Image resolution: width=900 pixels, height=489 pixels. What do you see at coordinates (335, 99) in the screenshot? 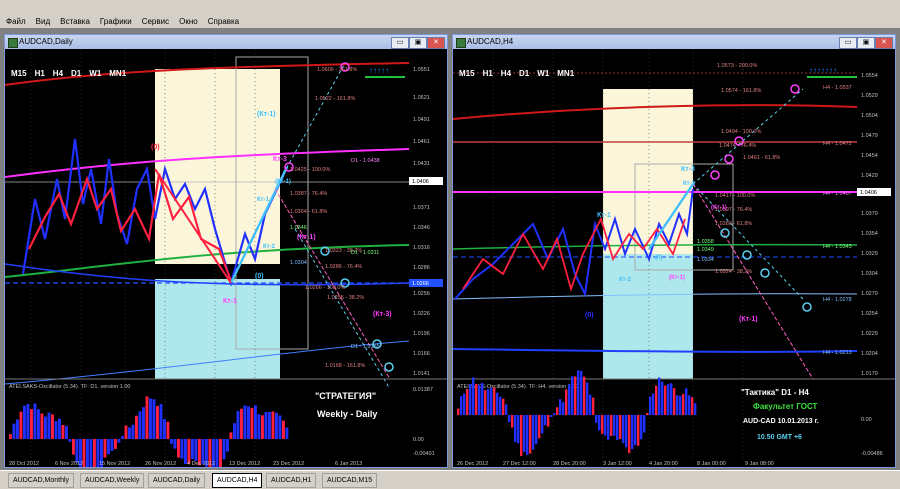
I see `svg-text: 1.0522 - 161.8%` at bounding box center [335, 99].